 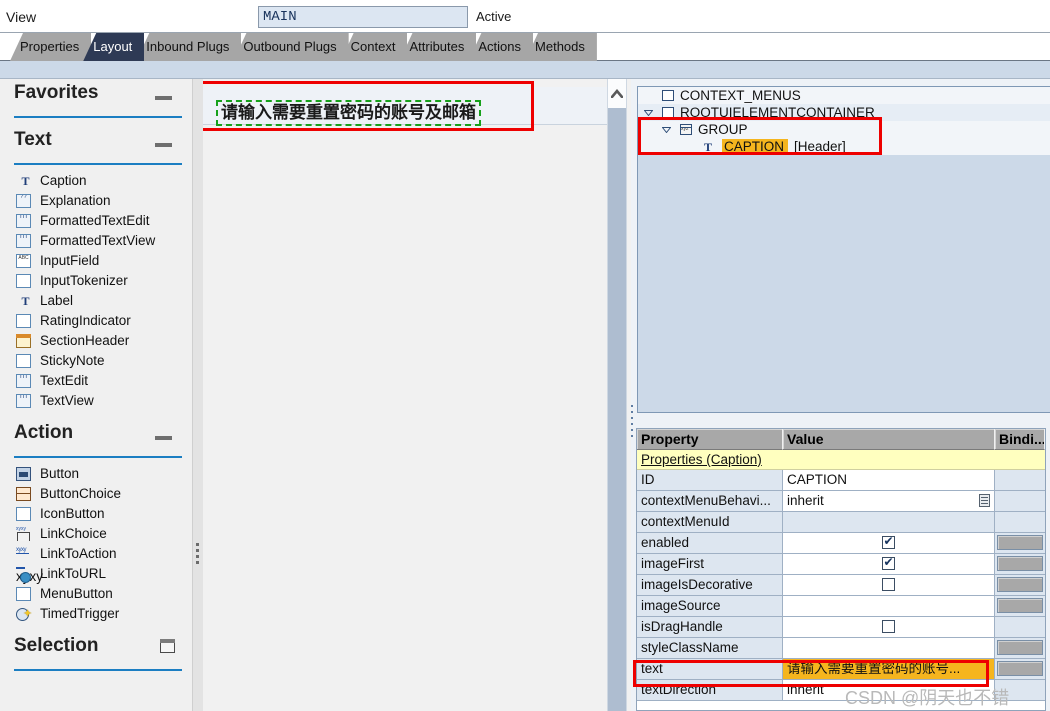 I want to click on tab-context: Context, so click(x=374, y=47).